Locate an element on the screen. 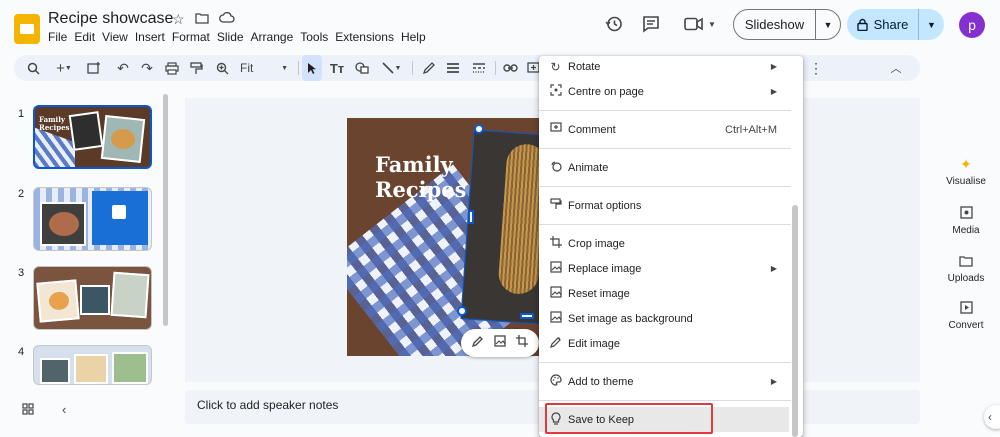 Image resolution: width=1000 pixels, height=437 pixels. menu-item-centre-on-page: Centre on page ▶ is located at coordinates (671, 91).